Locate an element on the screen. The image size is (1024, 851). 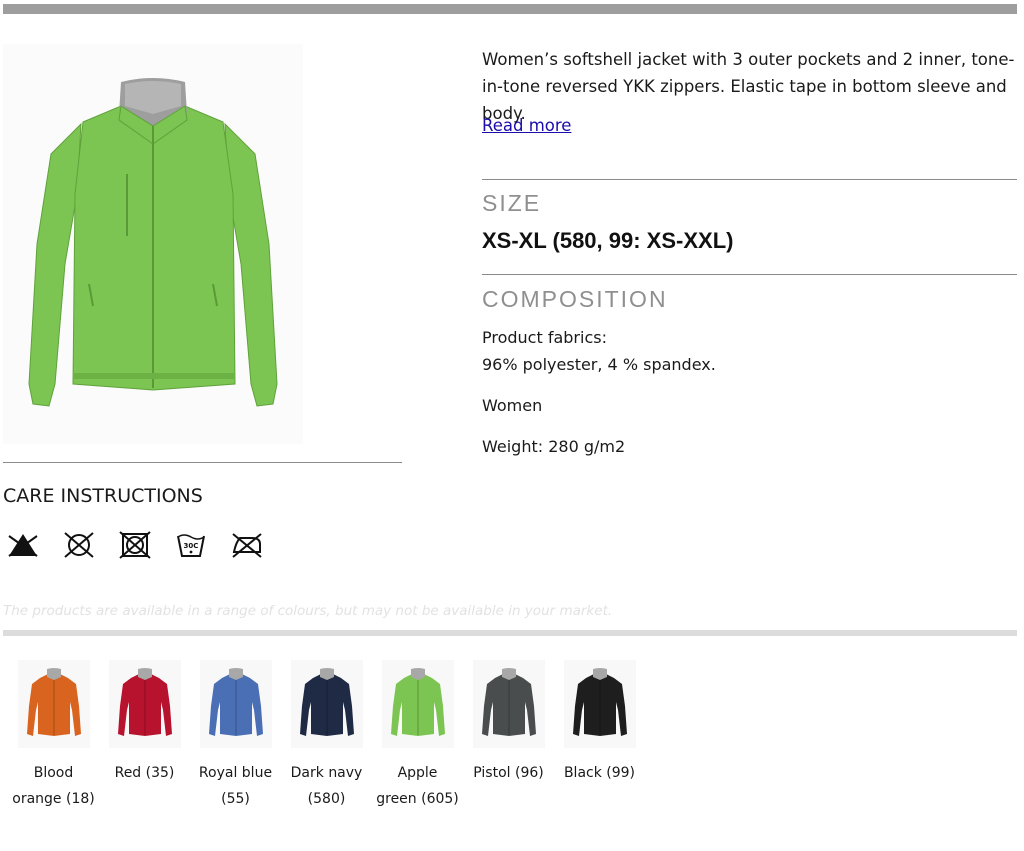
color-swatch-royal-blue: Royal blue (55) is located at coordinates (235, 736).